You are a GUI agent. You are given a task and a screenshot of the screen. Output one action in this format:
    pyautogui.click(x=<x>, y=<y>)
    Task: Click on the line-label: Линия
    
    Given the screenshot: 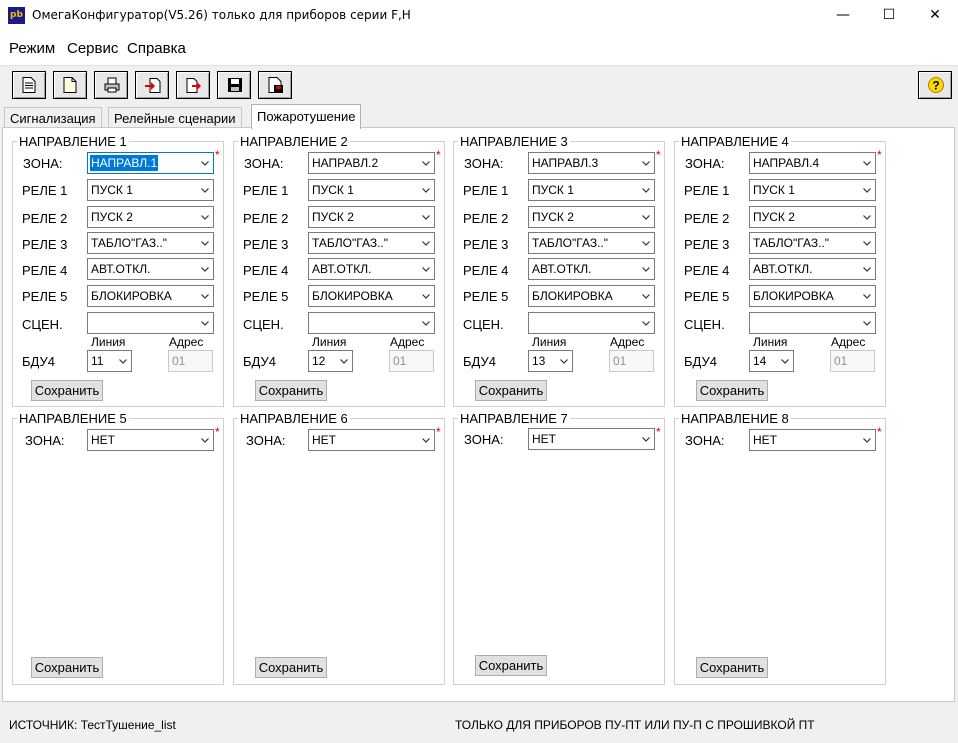 What is the action you would take?
    pyautogui.click(x=108, y=342)
    